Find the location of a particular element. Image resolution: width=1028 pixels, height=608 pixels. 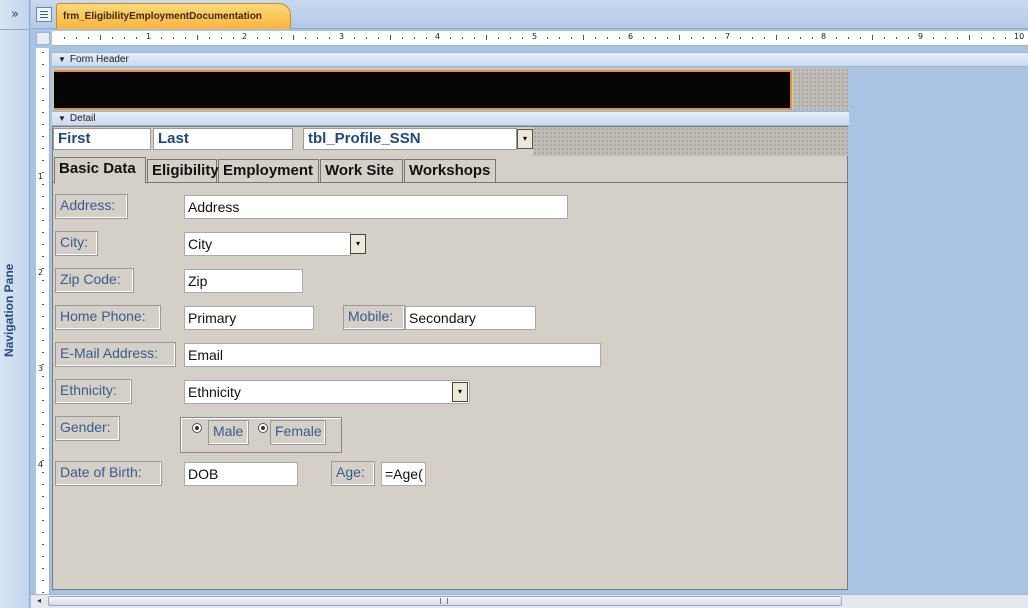

form-selector is located at coordinates (43, 38).